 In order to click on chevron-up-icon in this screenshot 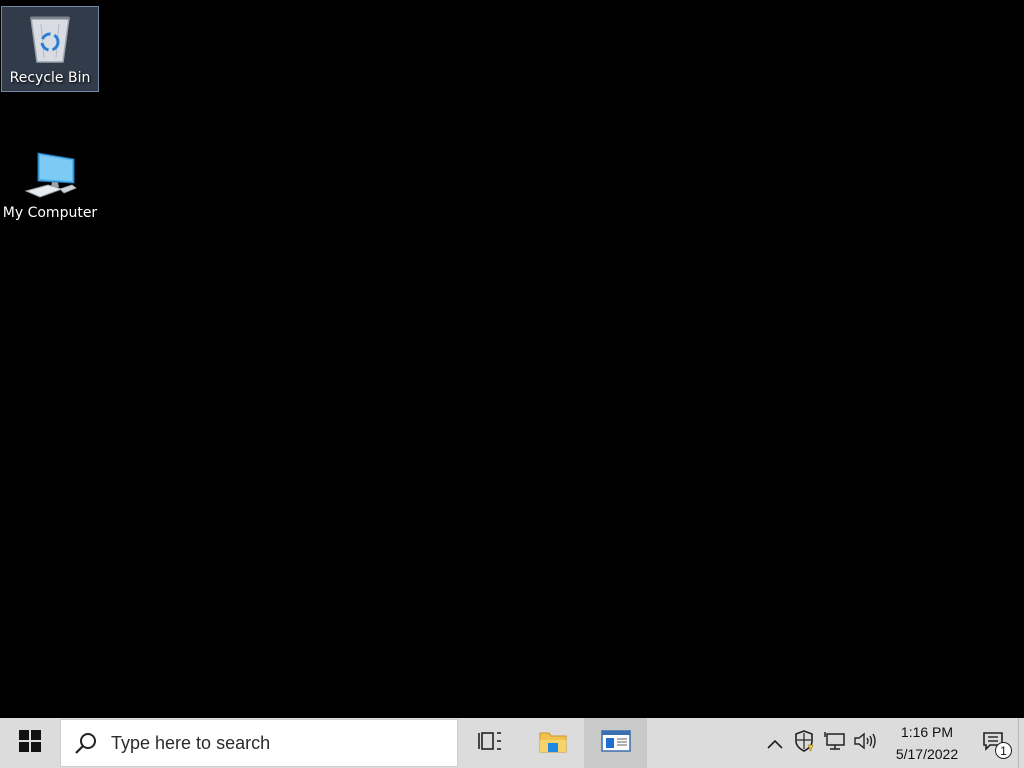, I will do `click(775, 743)`.